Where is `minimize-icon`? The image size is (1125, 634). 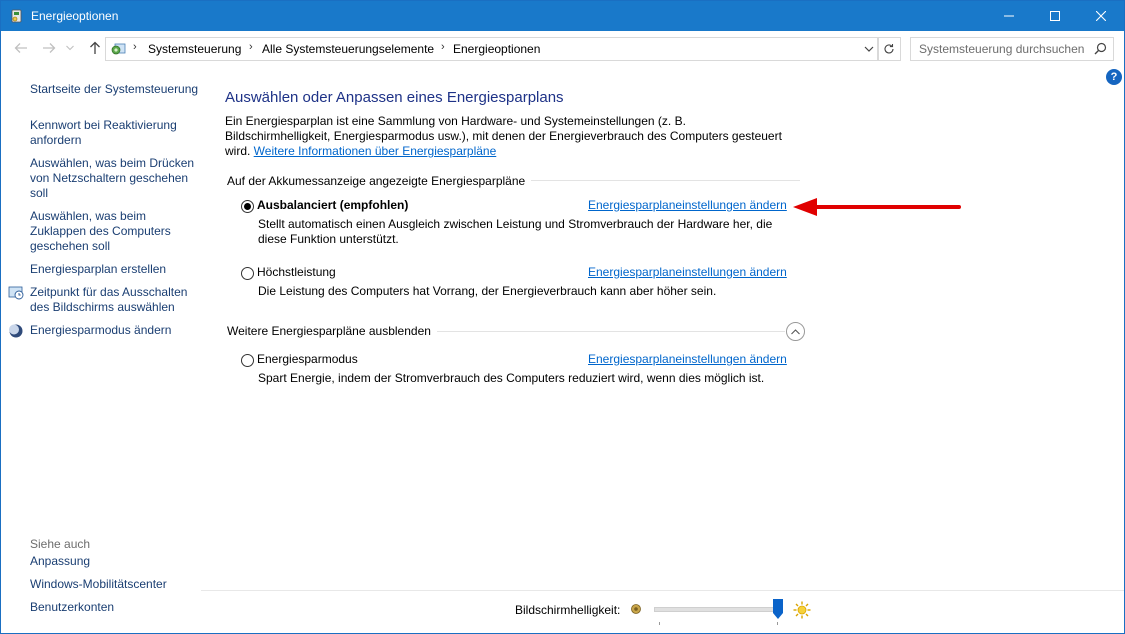
minimize-icon is located at coordinates (1009, 16).